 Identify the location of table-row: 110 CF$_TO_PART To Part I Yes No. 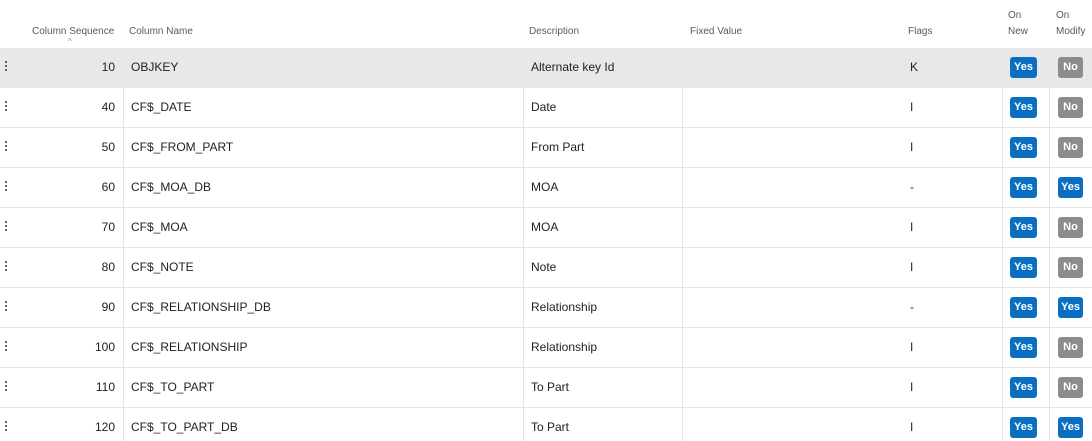
(546, 388).